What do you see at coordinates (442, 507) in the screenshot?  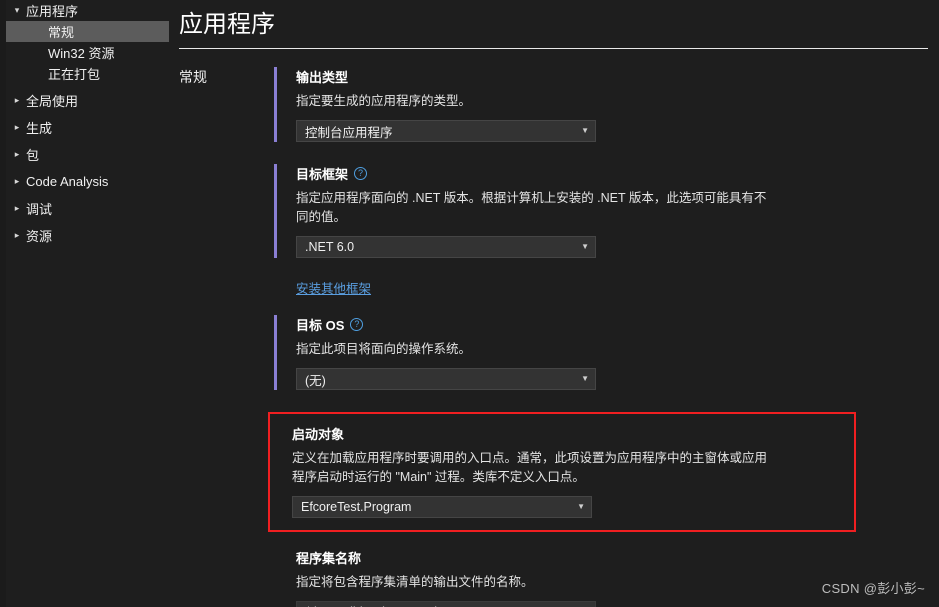 I see `startup-object-dropdown: EfcoreTest.Program ▼` at bounding box center [442, 507].